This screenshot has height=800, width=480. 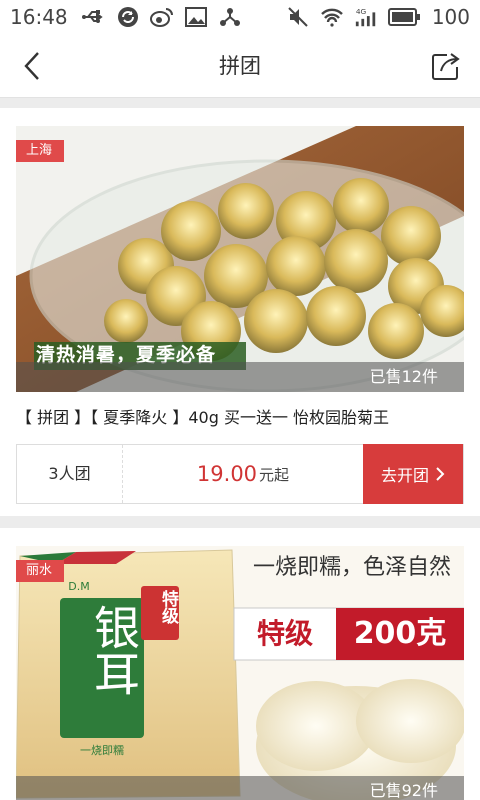 What do you see at coordinates (274, 474) in the screenshot?
I see `price-suffix: 元起` at bounding box center [274, 474].